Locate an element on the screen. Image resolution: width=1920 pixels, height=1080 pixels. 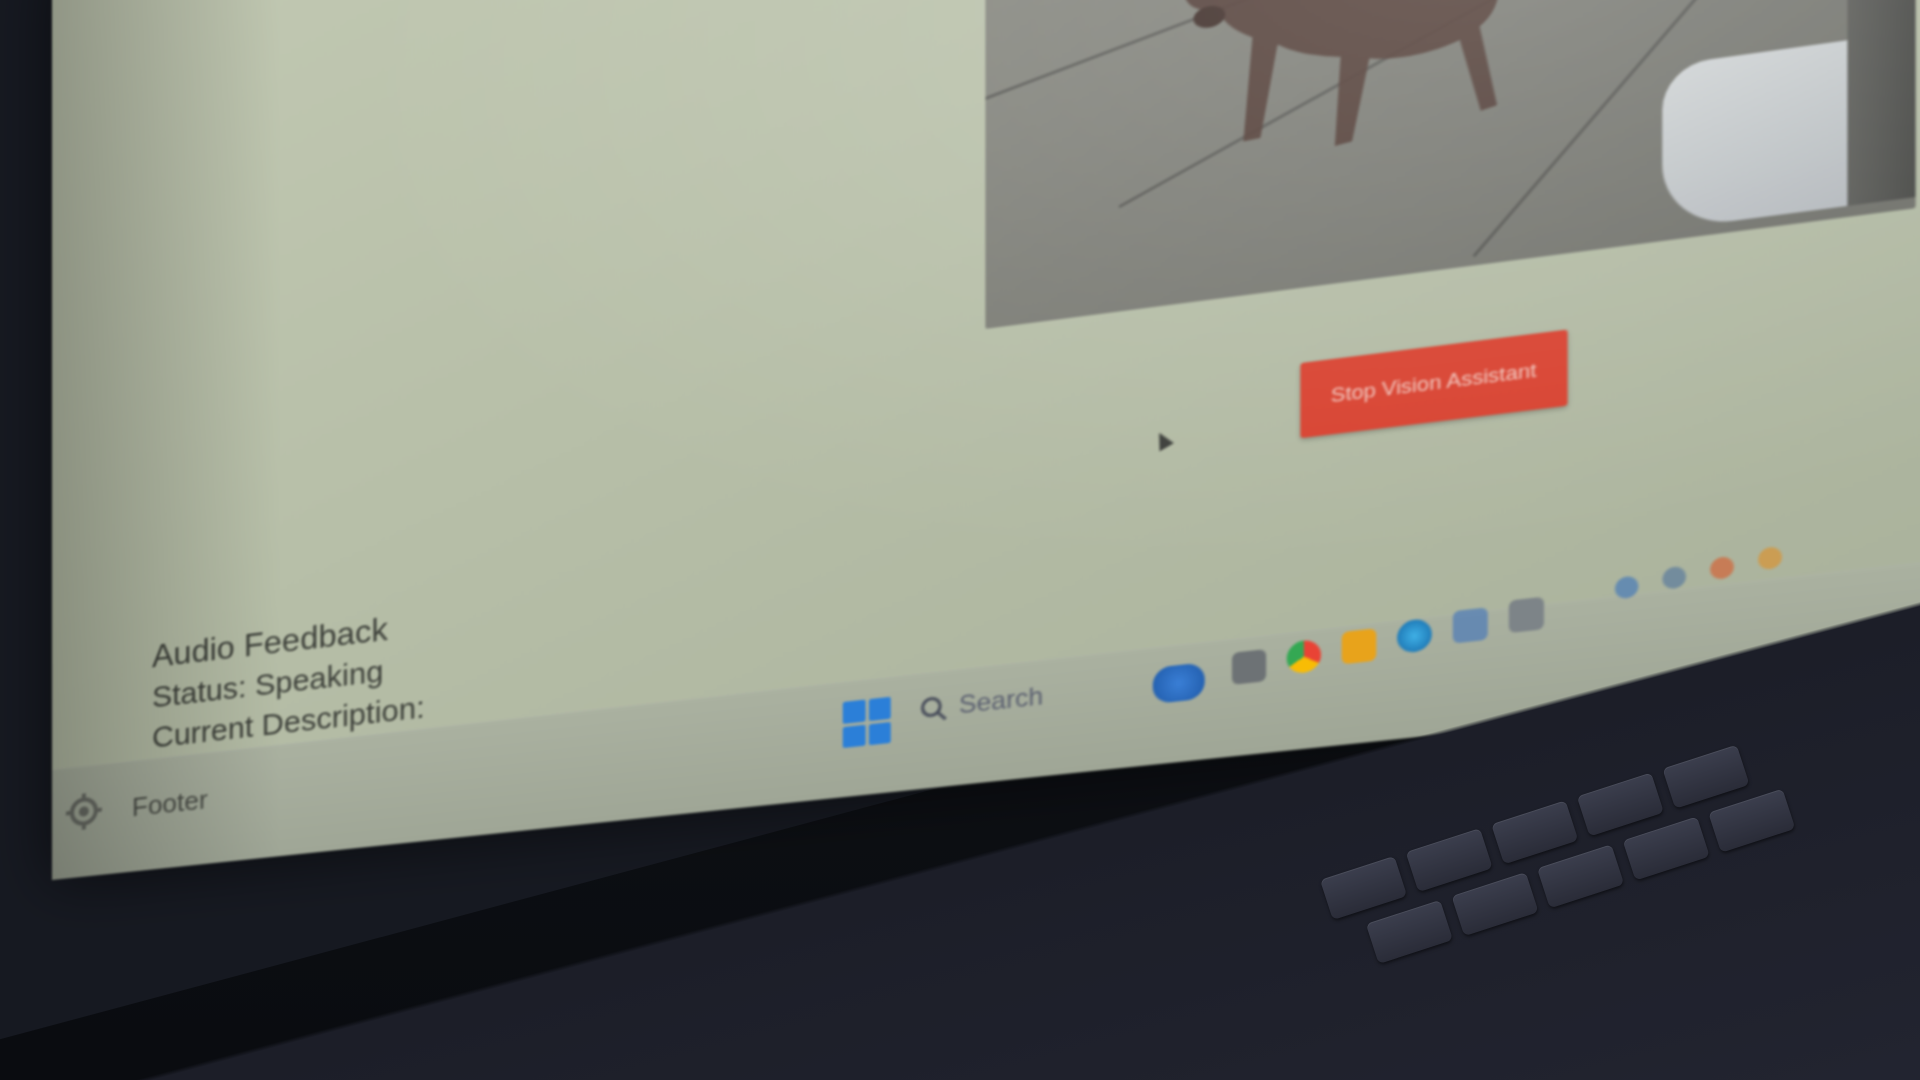
edge-icon is located at coordinates (1414, 636).